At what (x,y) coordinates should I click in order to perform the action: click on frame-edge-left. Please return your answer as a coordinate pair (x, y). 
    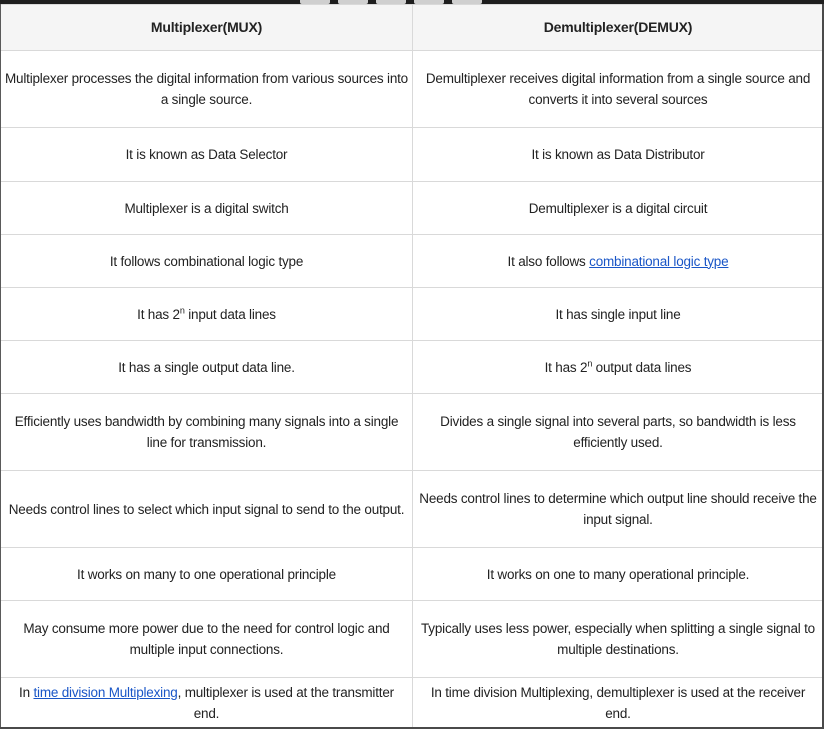
    Looking at the image, I should click on (0, 366).